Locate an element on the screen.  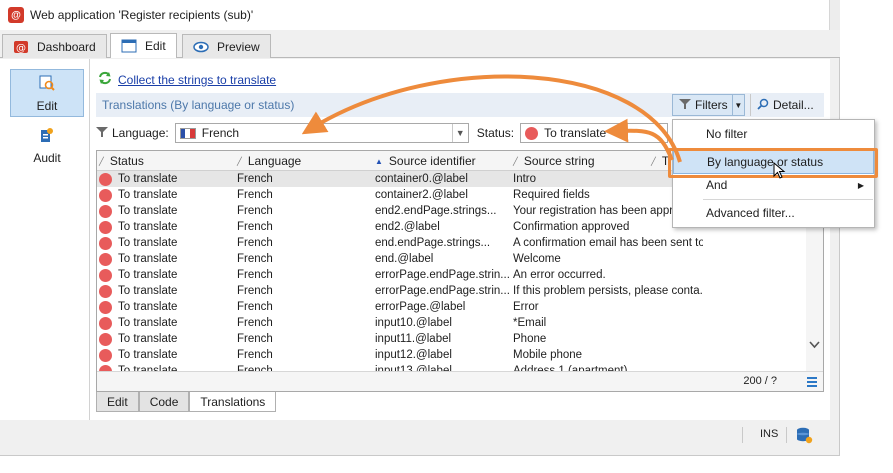
tab-label: Preview is located at coordinates (238, 46).